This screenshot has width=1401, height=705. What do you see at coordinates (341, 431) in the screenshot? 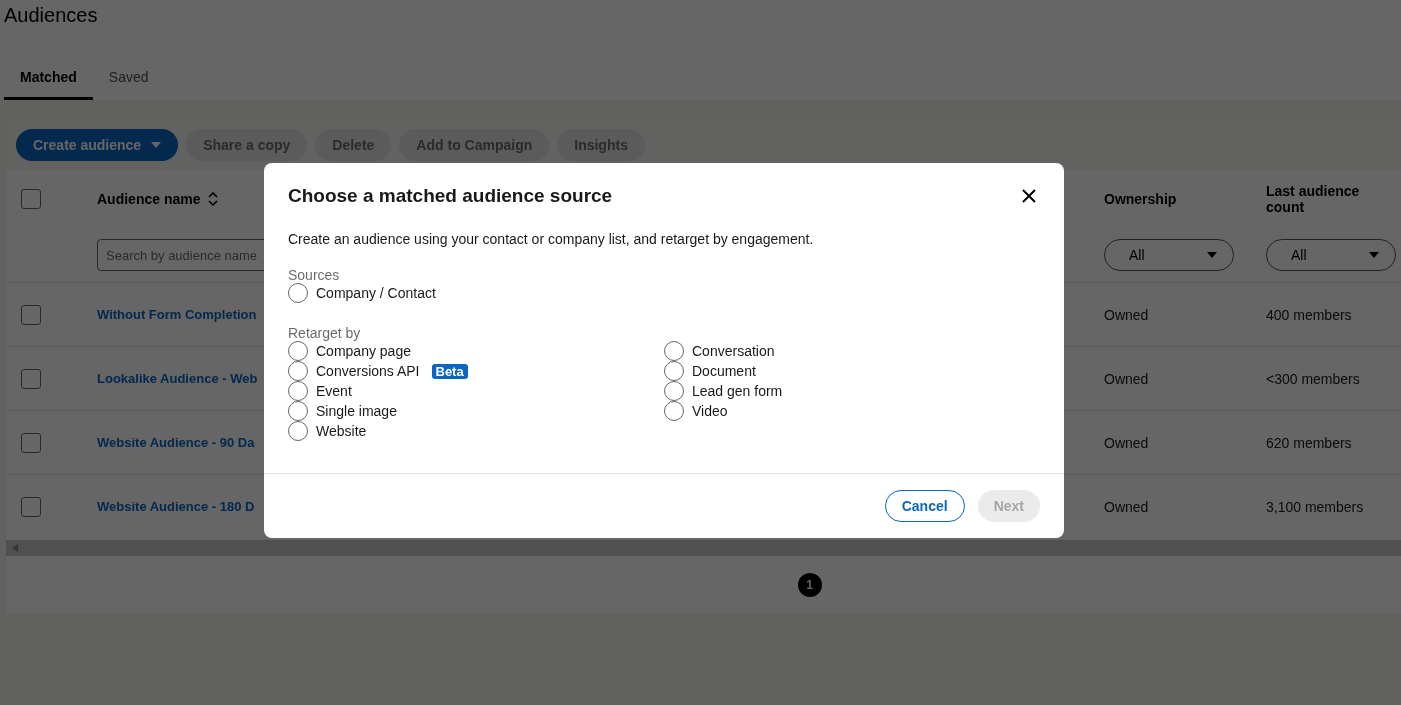
I see `option-label: Website` at bounding box center [341, 431].